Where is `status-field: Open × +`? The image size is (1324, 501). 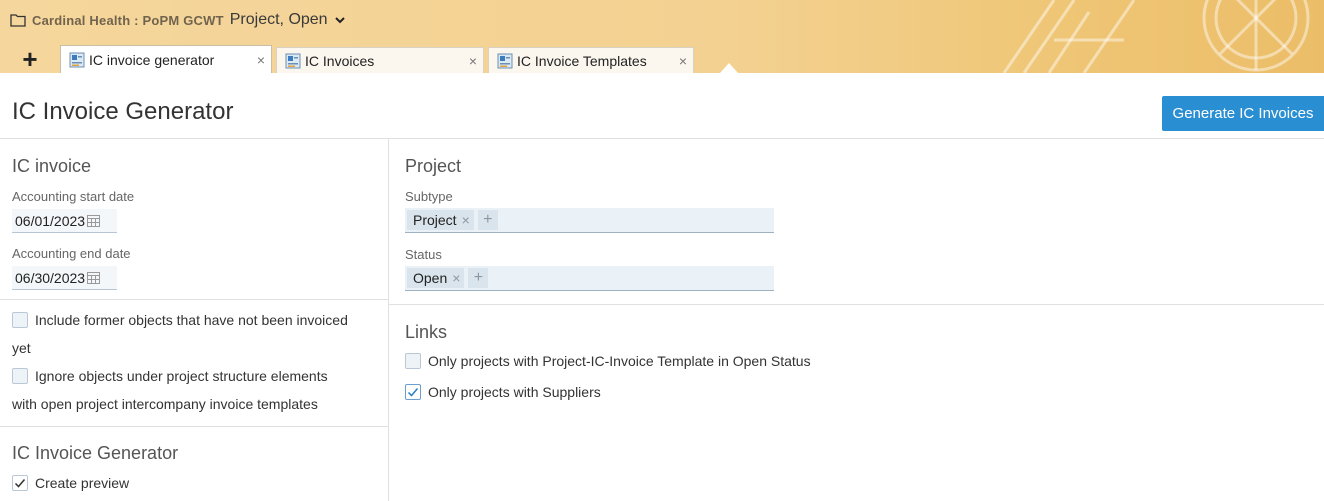
status-field: Open × + is located at coordinates (589, 278).